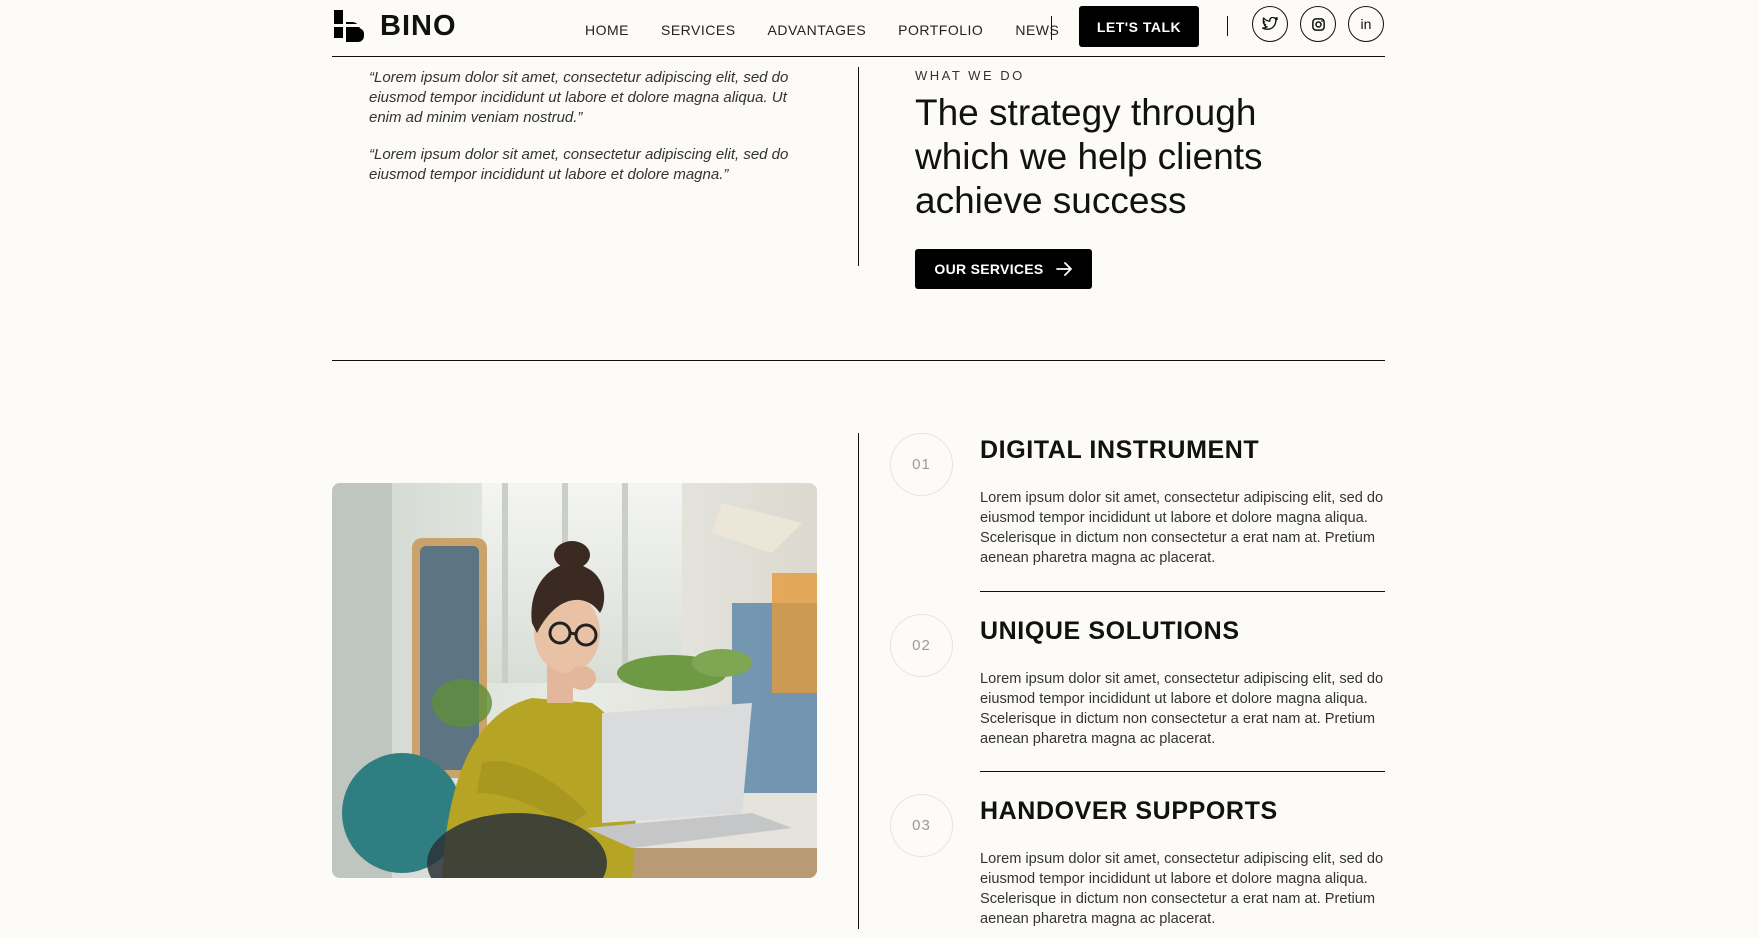  I want to click on header-divider, so click(858, 56).